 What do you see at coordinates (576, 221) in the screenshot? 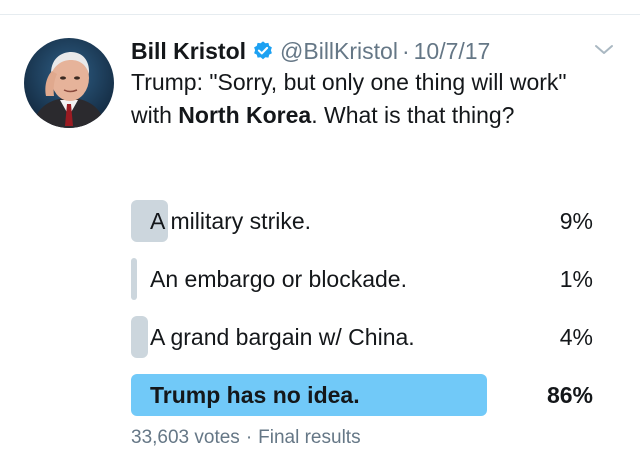
I see `poll-choice-percent: 9%` at bounding box center [576, 221].